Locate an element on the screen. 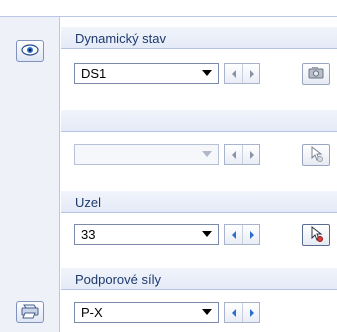  dynamic-state-stepper is located at coordinates (242, 73).